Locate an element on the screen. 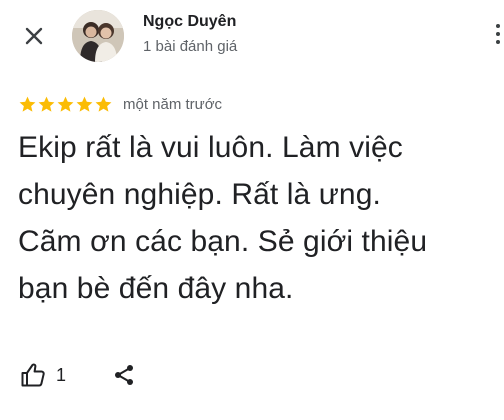 The image size is (504, 420). star-rating is located at coordinates (65, 104).